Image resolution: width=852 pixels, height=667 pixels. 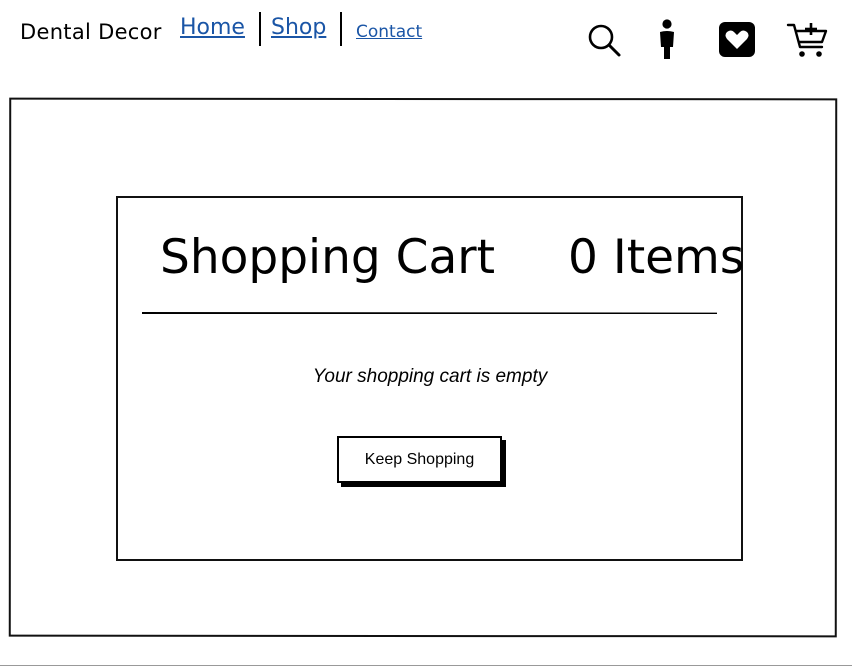 I want to click on cart-header-divider, so click(x=429, y=313).